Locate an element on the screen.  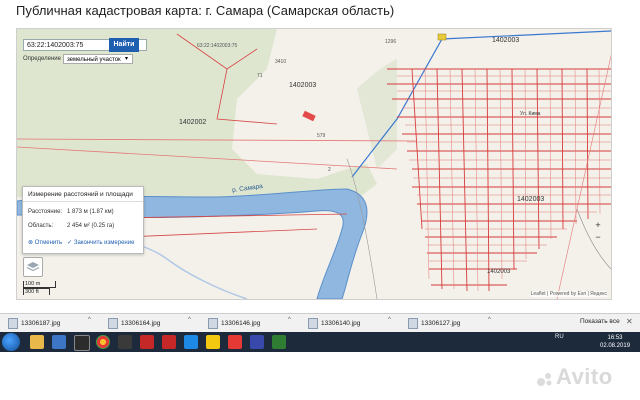
download-item: 13306187.jpg is located at coordinates (34, 323).